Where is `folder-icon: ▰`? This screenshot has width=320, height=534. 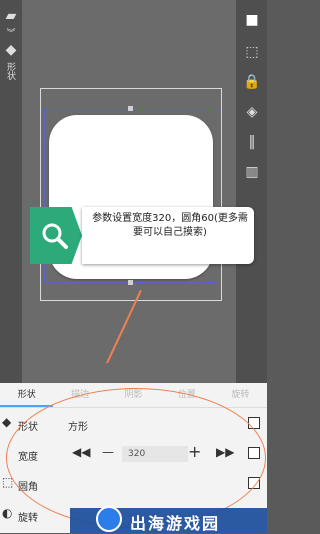 folder-icon: ▰ is located at coordinates (11, 16).